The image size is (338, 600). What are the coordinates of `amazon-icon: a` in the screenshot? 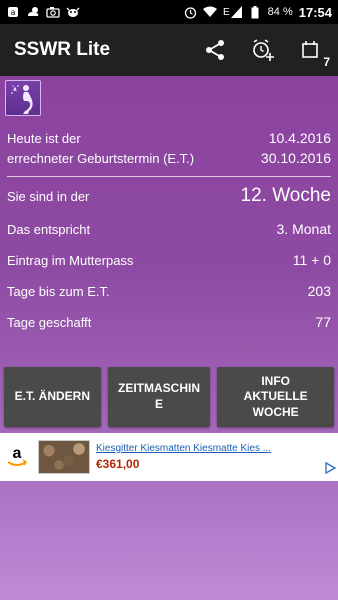 It's located at (17, 455).